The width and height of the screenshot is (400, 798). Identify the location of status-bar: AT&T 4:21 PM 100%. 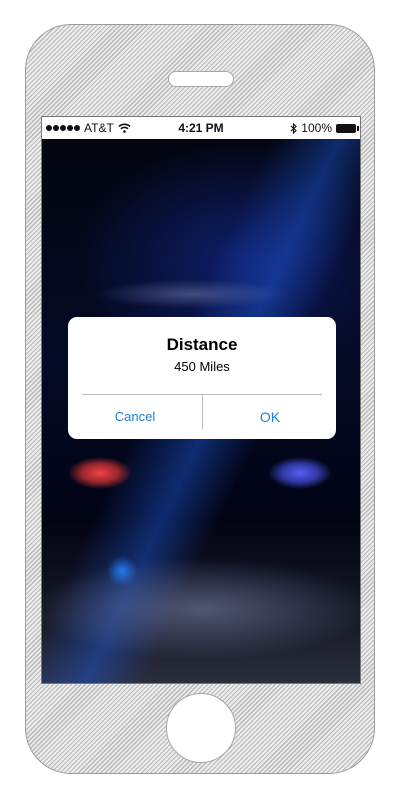
(201, 128).